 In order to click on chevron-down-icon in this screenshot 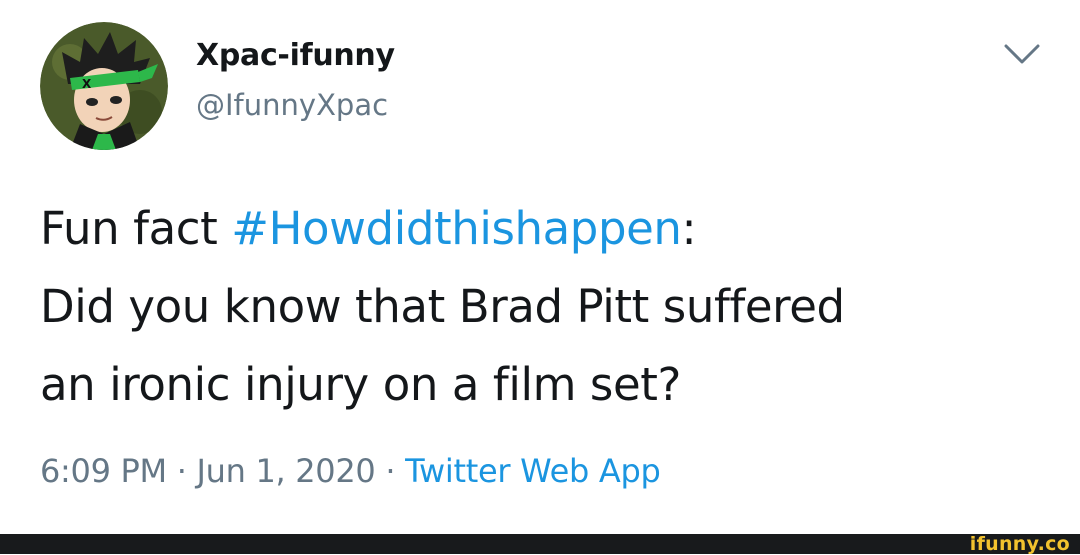, I will do `click(1022, 54)`.